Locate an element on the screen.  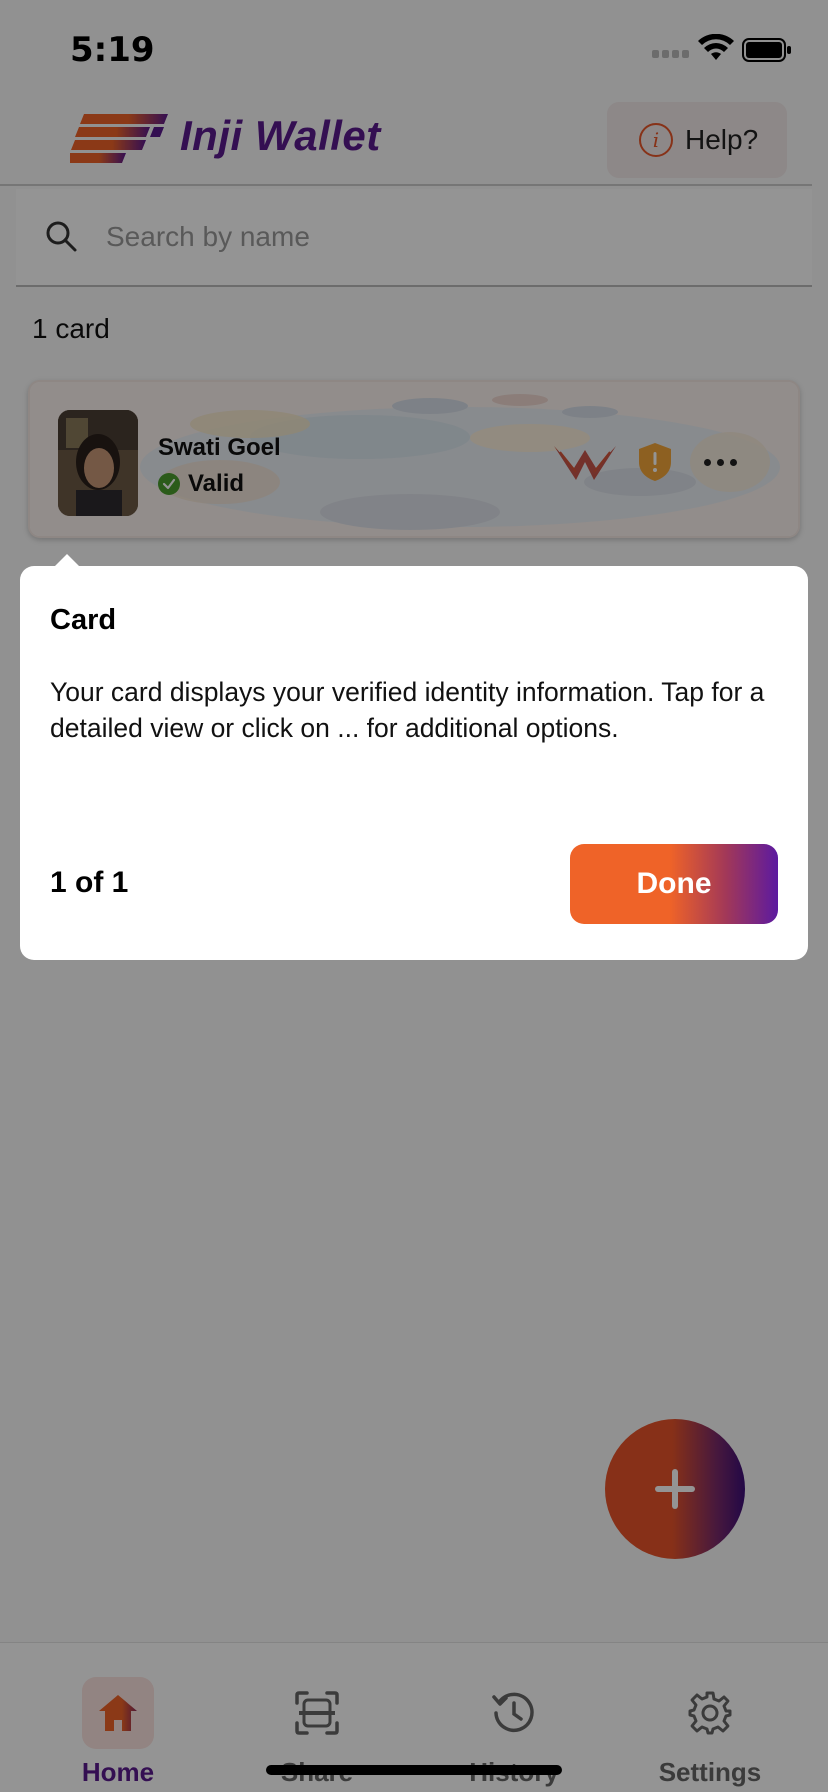
done-button: Done is located at coordinates (674, 884).